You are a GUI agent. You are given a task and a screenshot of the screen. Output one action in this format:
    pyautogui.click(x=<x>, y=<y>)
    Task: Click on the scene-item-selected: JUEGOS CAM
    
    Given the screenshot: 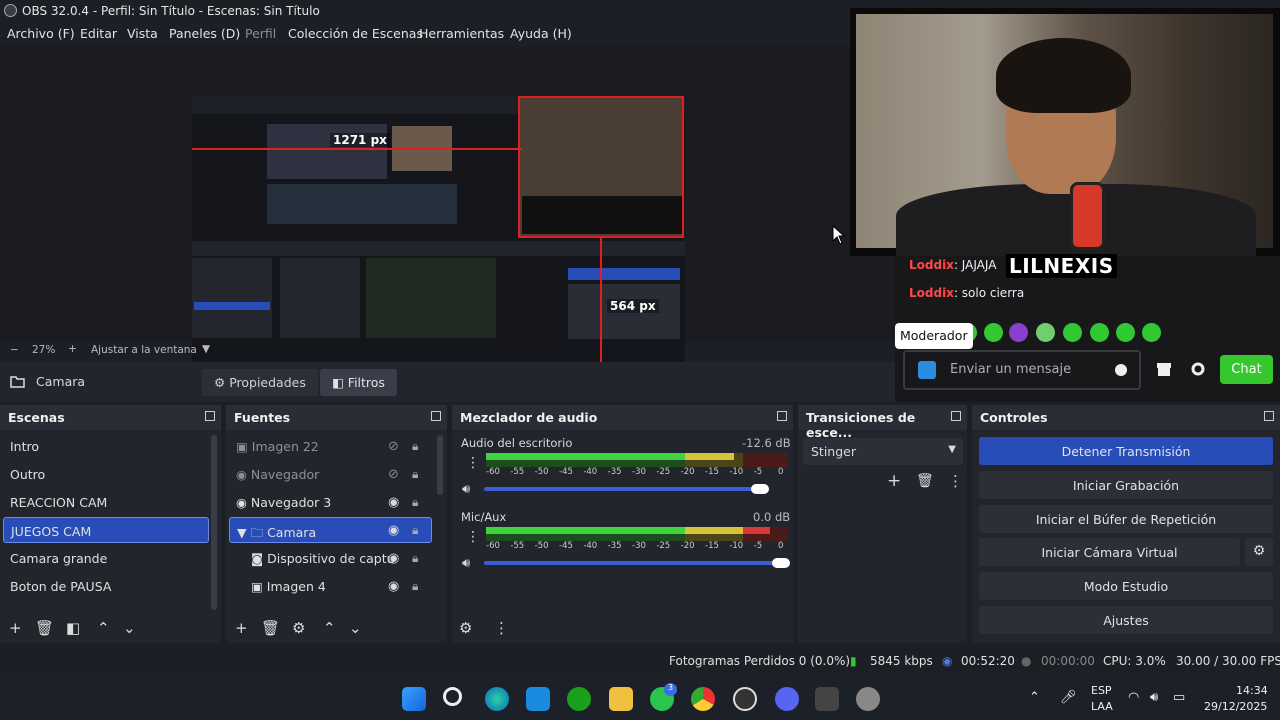 What is the action you would take?
    pyautogui.click(x=106, y=530)
    